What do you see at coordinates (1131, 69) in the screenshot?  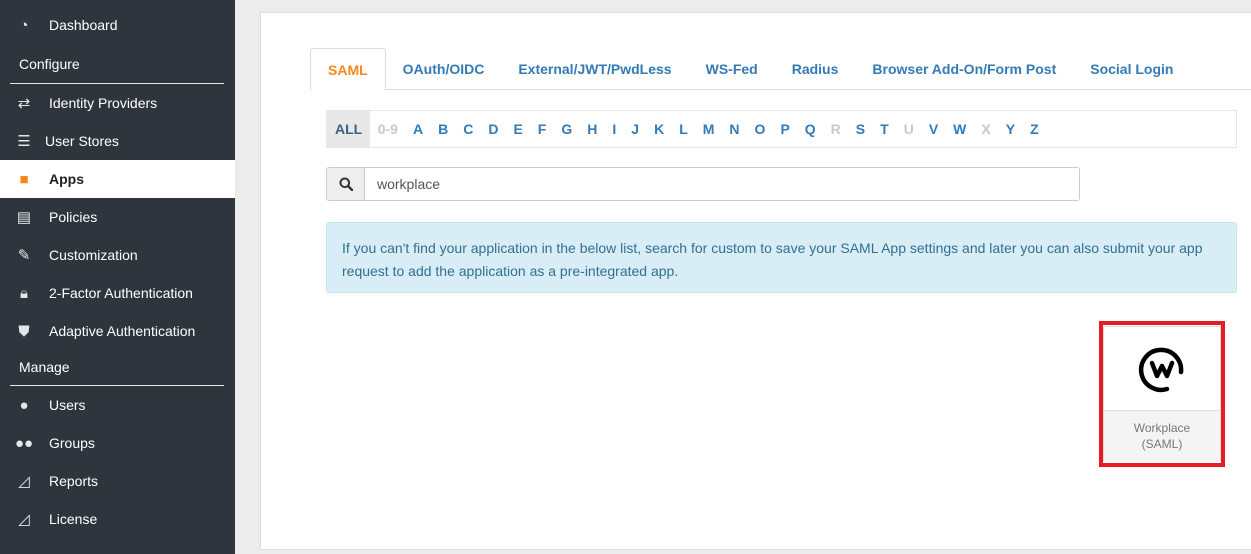 I see `tab-social-login: Social Login` at bounding box center [1131, 69].